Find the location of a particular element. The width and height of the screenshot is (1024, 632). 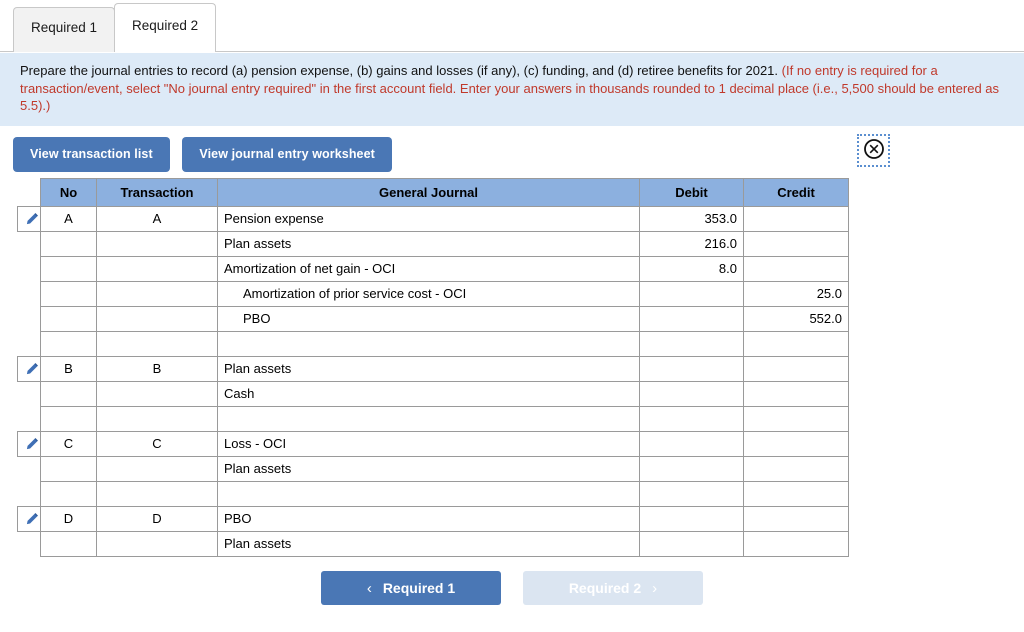

cell-debit: 216.0 is located at coordinates (691, 243).